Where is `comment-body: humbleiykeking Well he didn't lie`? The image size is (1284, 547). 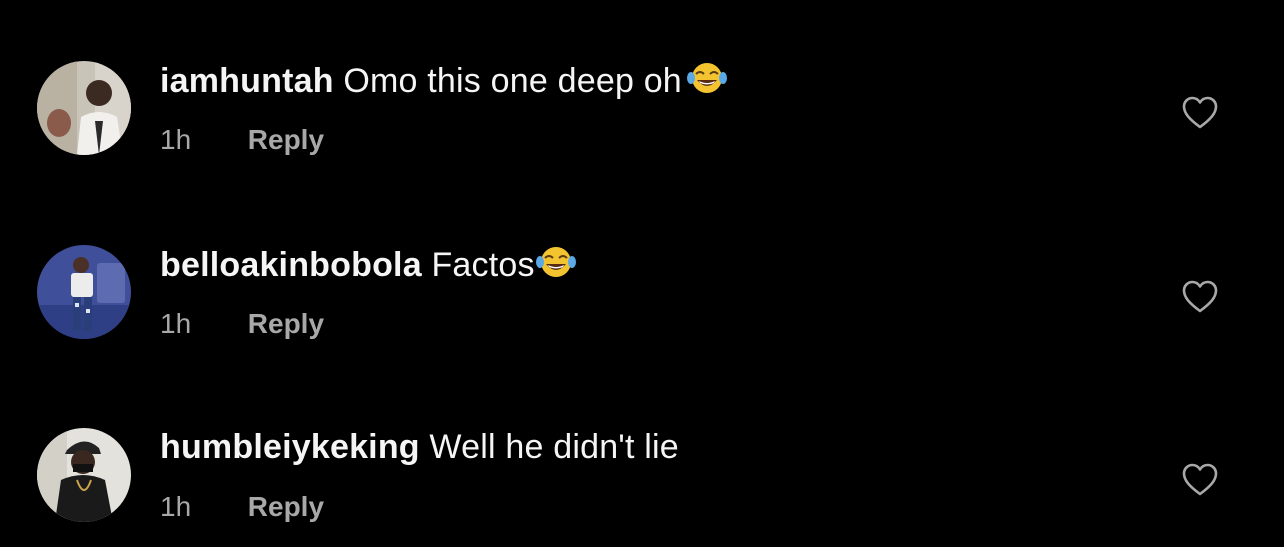 comment-body: humbleiykeking Well he didn't lie is located at coordinates (419, 447).